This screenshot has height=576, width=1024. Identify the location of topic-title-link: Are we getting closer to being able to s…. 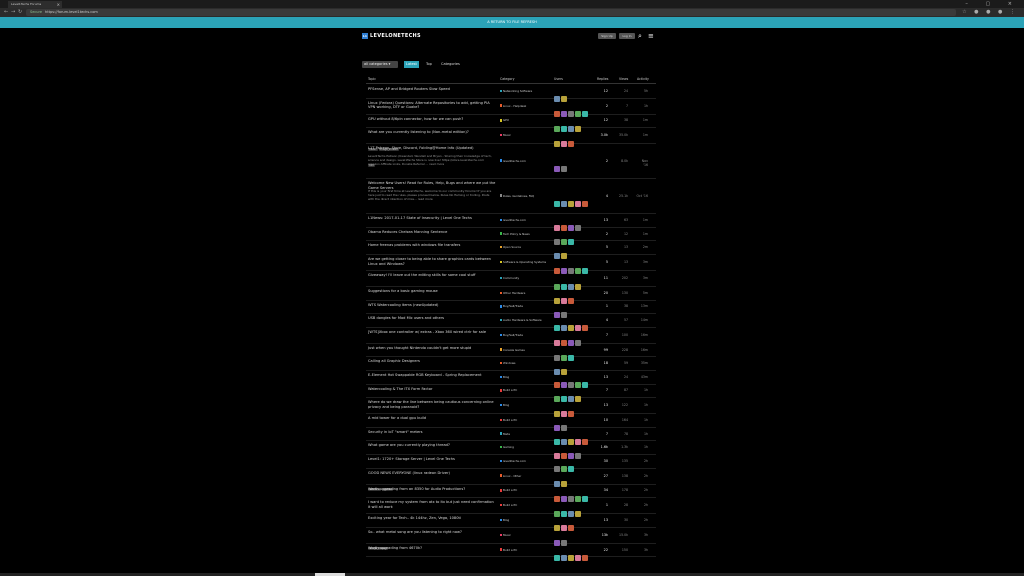
(432, 261).